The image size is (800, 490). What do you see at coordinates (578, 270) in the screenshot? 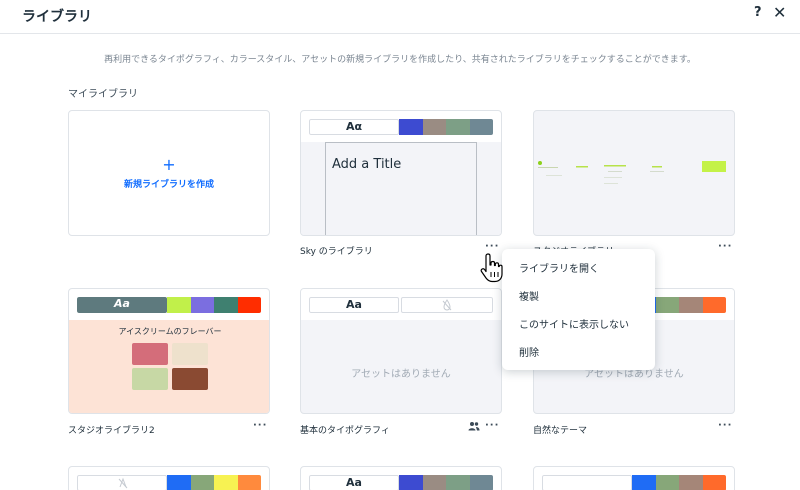
I see `menu-item-open-library: ライブラリを開く` at bounding box center [578, 270].